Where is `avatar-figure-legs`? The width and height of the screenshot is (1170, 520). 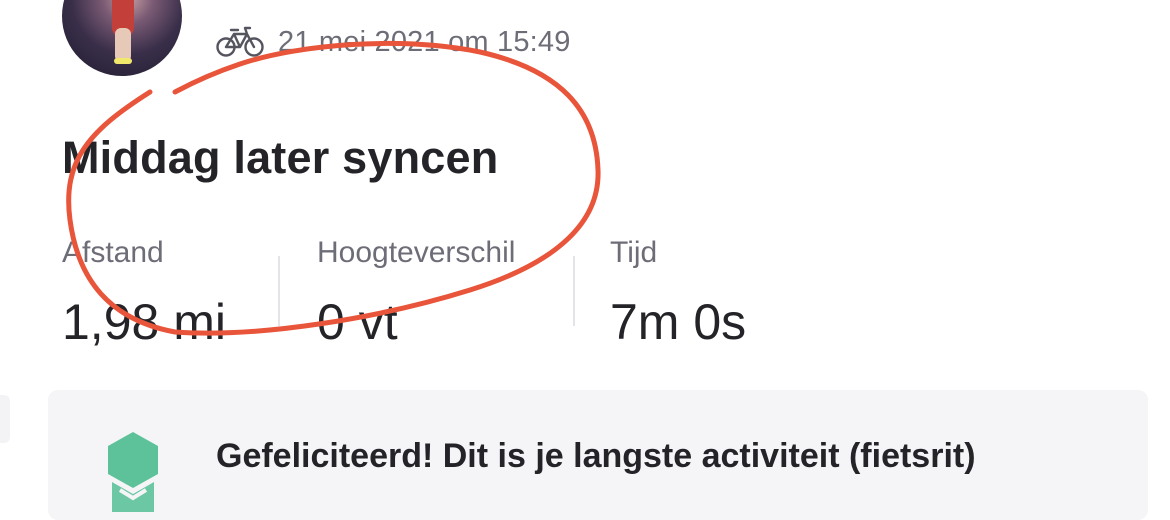
avatar-figure-legs is located at coordinates (123, 45).